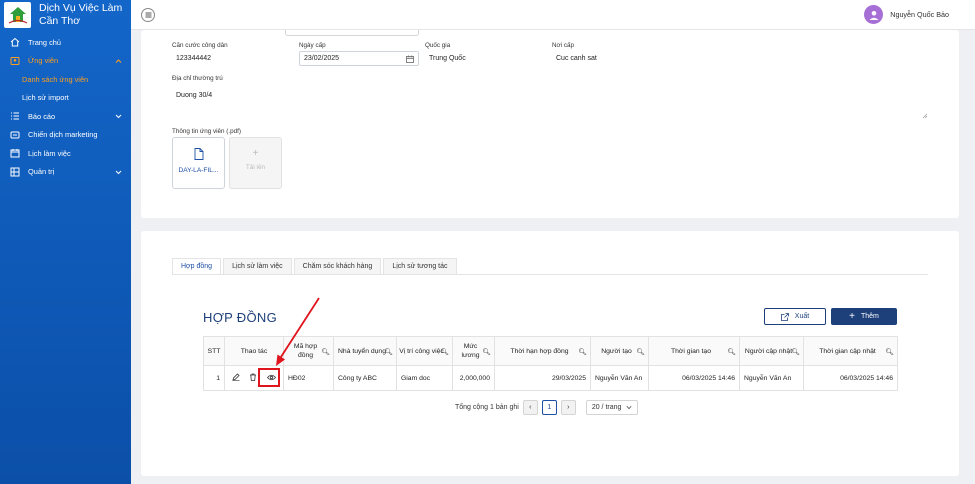 This screenshot has width=975, height=484. I want to click on nationality-value: Trung Quốc, so click(447, 58).